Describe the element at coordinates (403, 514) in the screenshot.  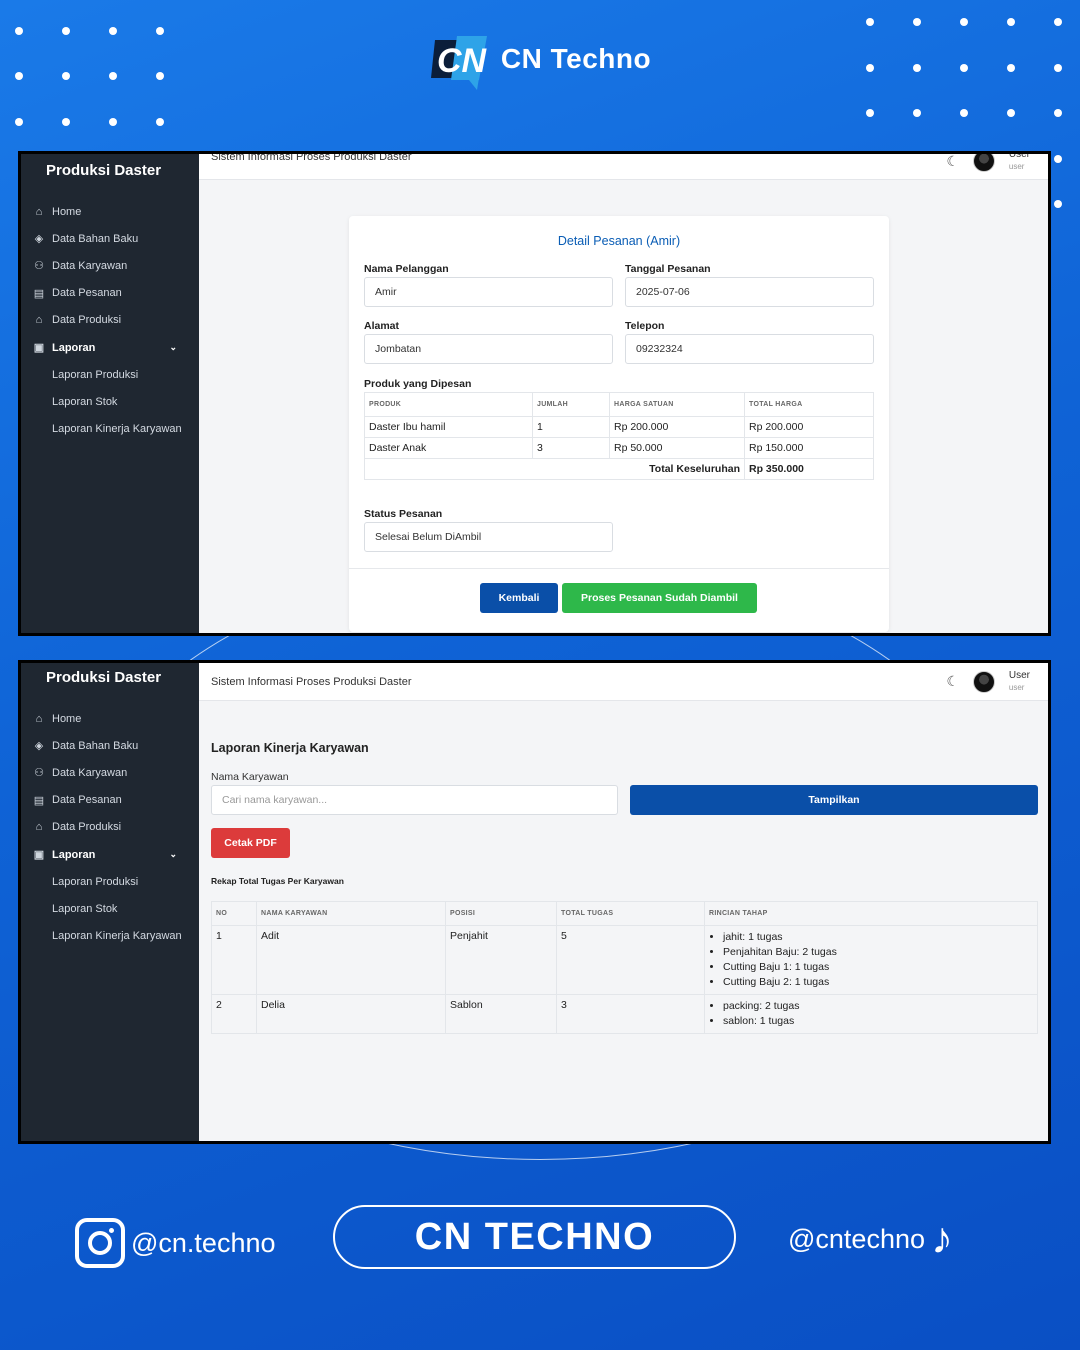
I see `status-label: Status Pesanan` at that location.